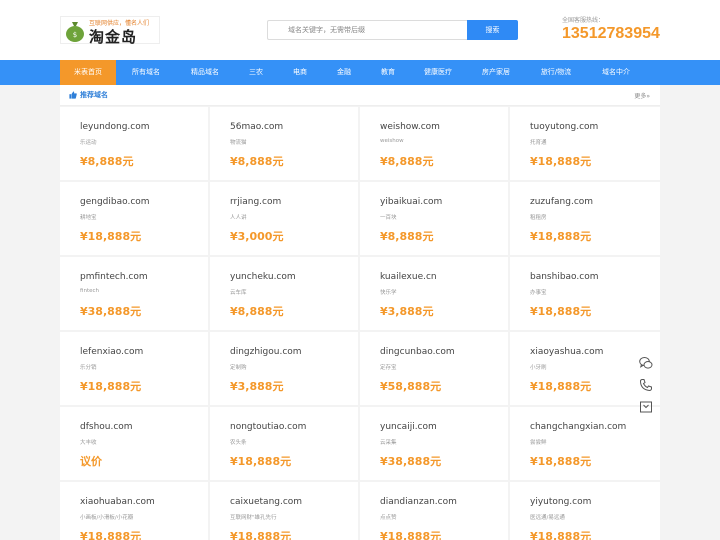  I want to click on domain-card: 56mao.com 物流猫 ¥8,888元, so click(284, 143).